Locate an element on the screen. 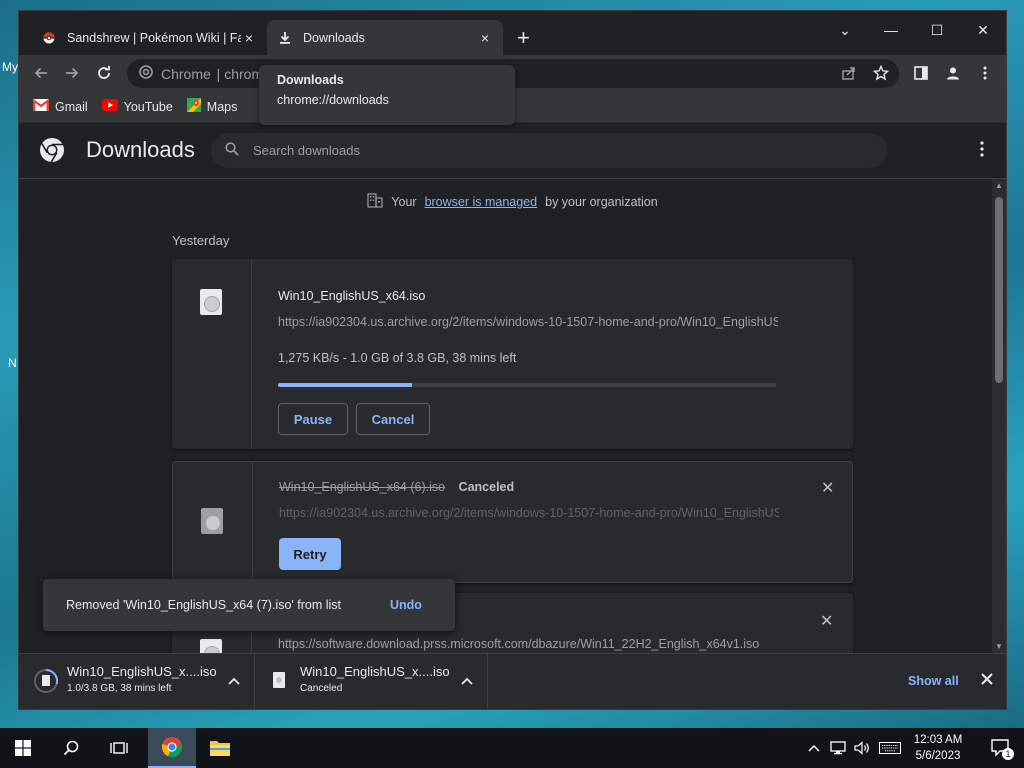 The width and height of the screenshot is (1024, 768). profile-icon is located at coordinates (953, 73).